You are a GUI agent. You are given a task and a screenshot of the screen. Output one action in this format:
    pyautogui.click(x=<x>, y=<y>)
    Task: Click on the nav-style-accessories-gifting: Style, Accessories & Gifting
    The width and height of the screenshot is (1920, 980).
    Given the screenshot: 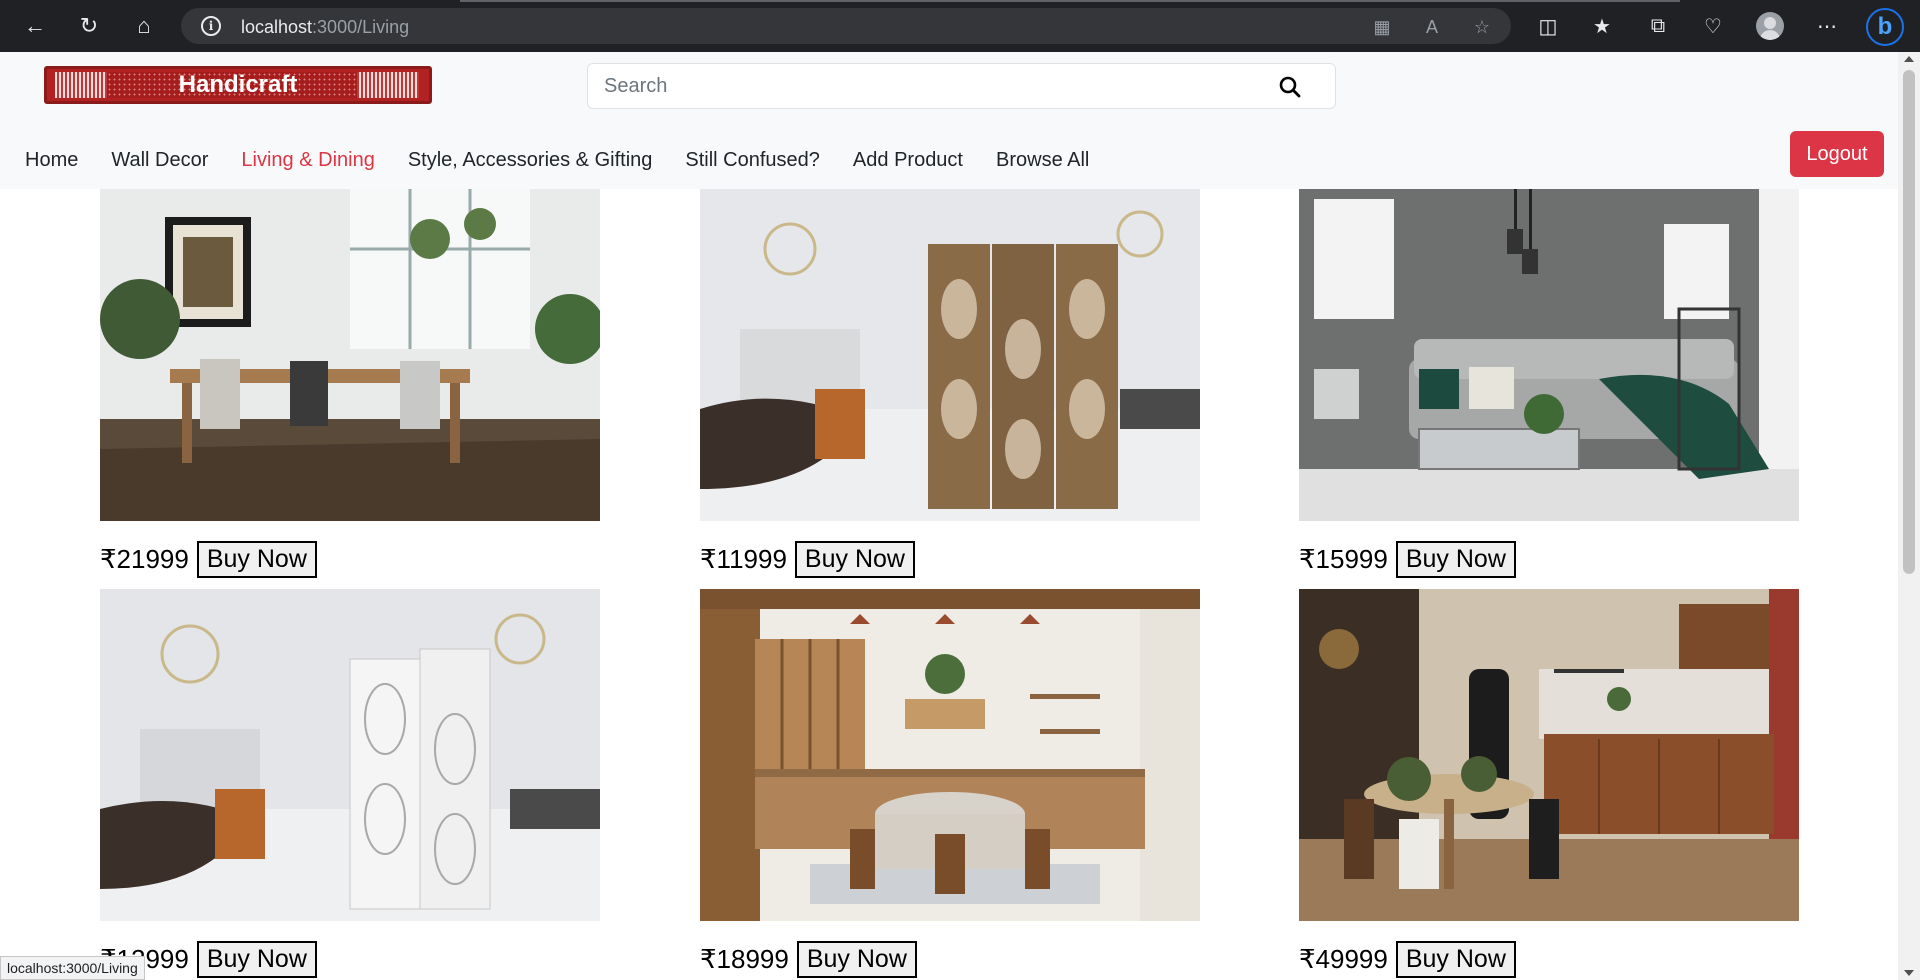 What is the action you would take?
    pyautogui.click(x=530, y=160)
    